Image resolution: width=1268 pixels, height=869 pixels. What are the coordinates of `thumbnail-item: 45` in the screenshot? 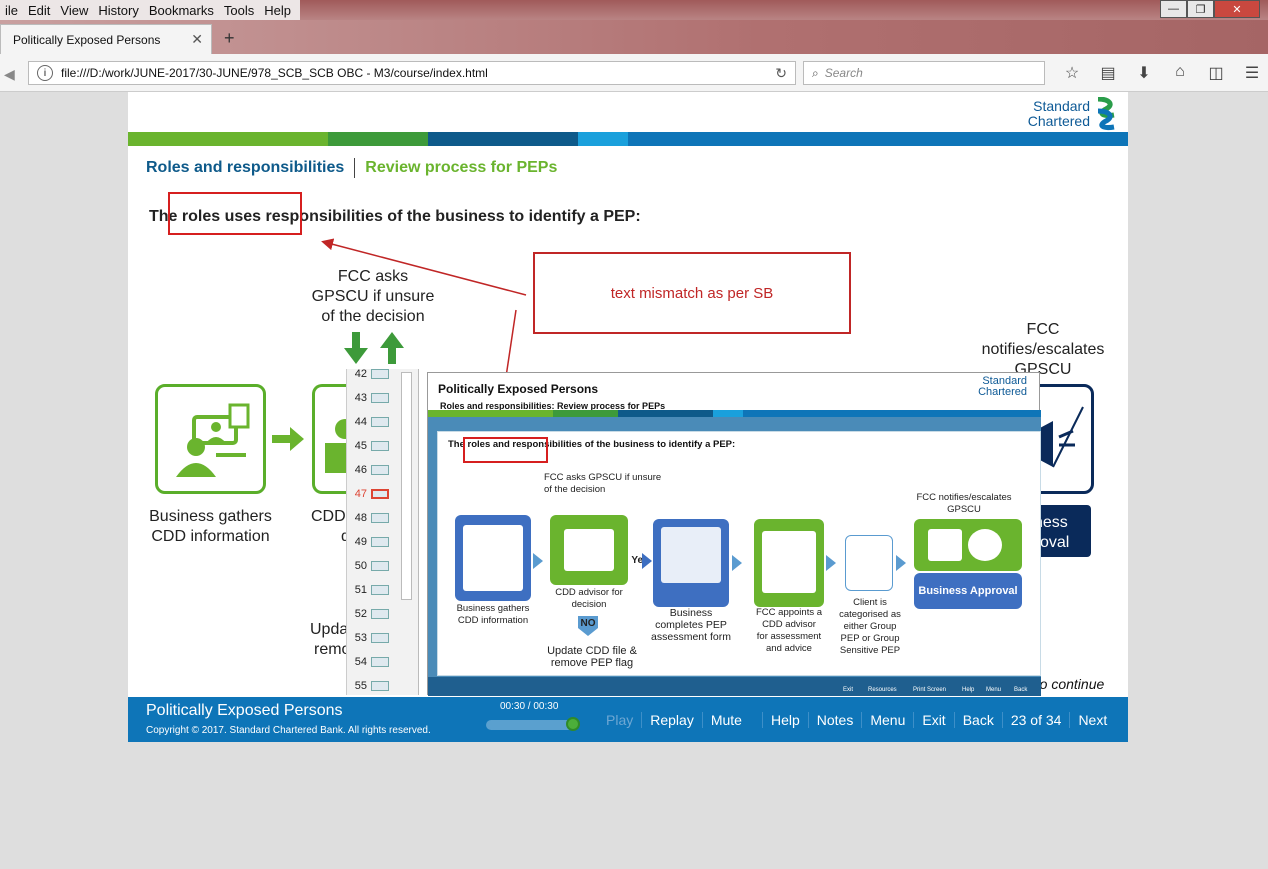 It's located at (377, 446).